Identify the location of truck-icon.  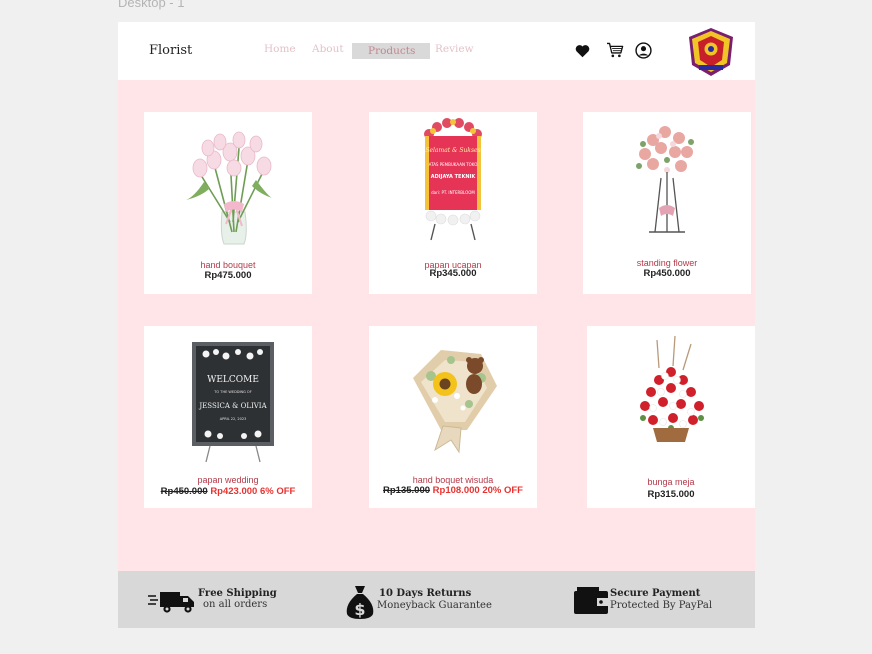
(171, 602).